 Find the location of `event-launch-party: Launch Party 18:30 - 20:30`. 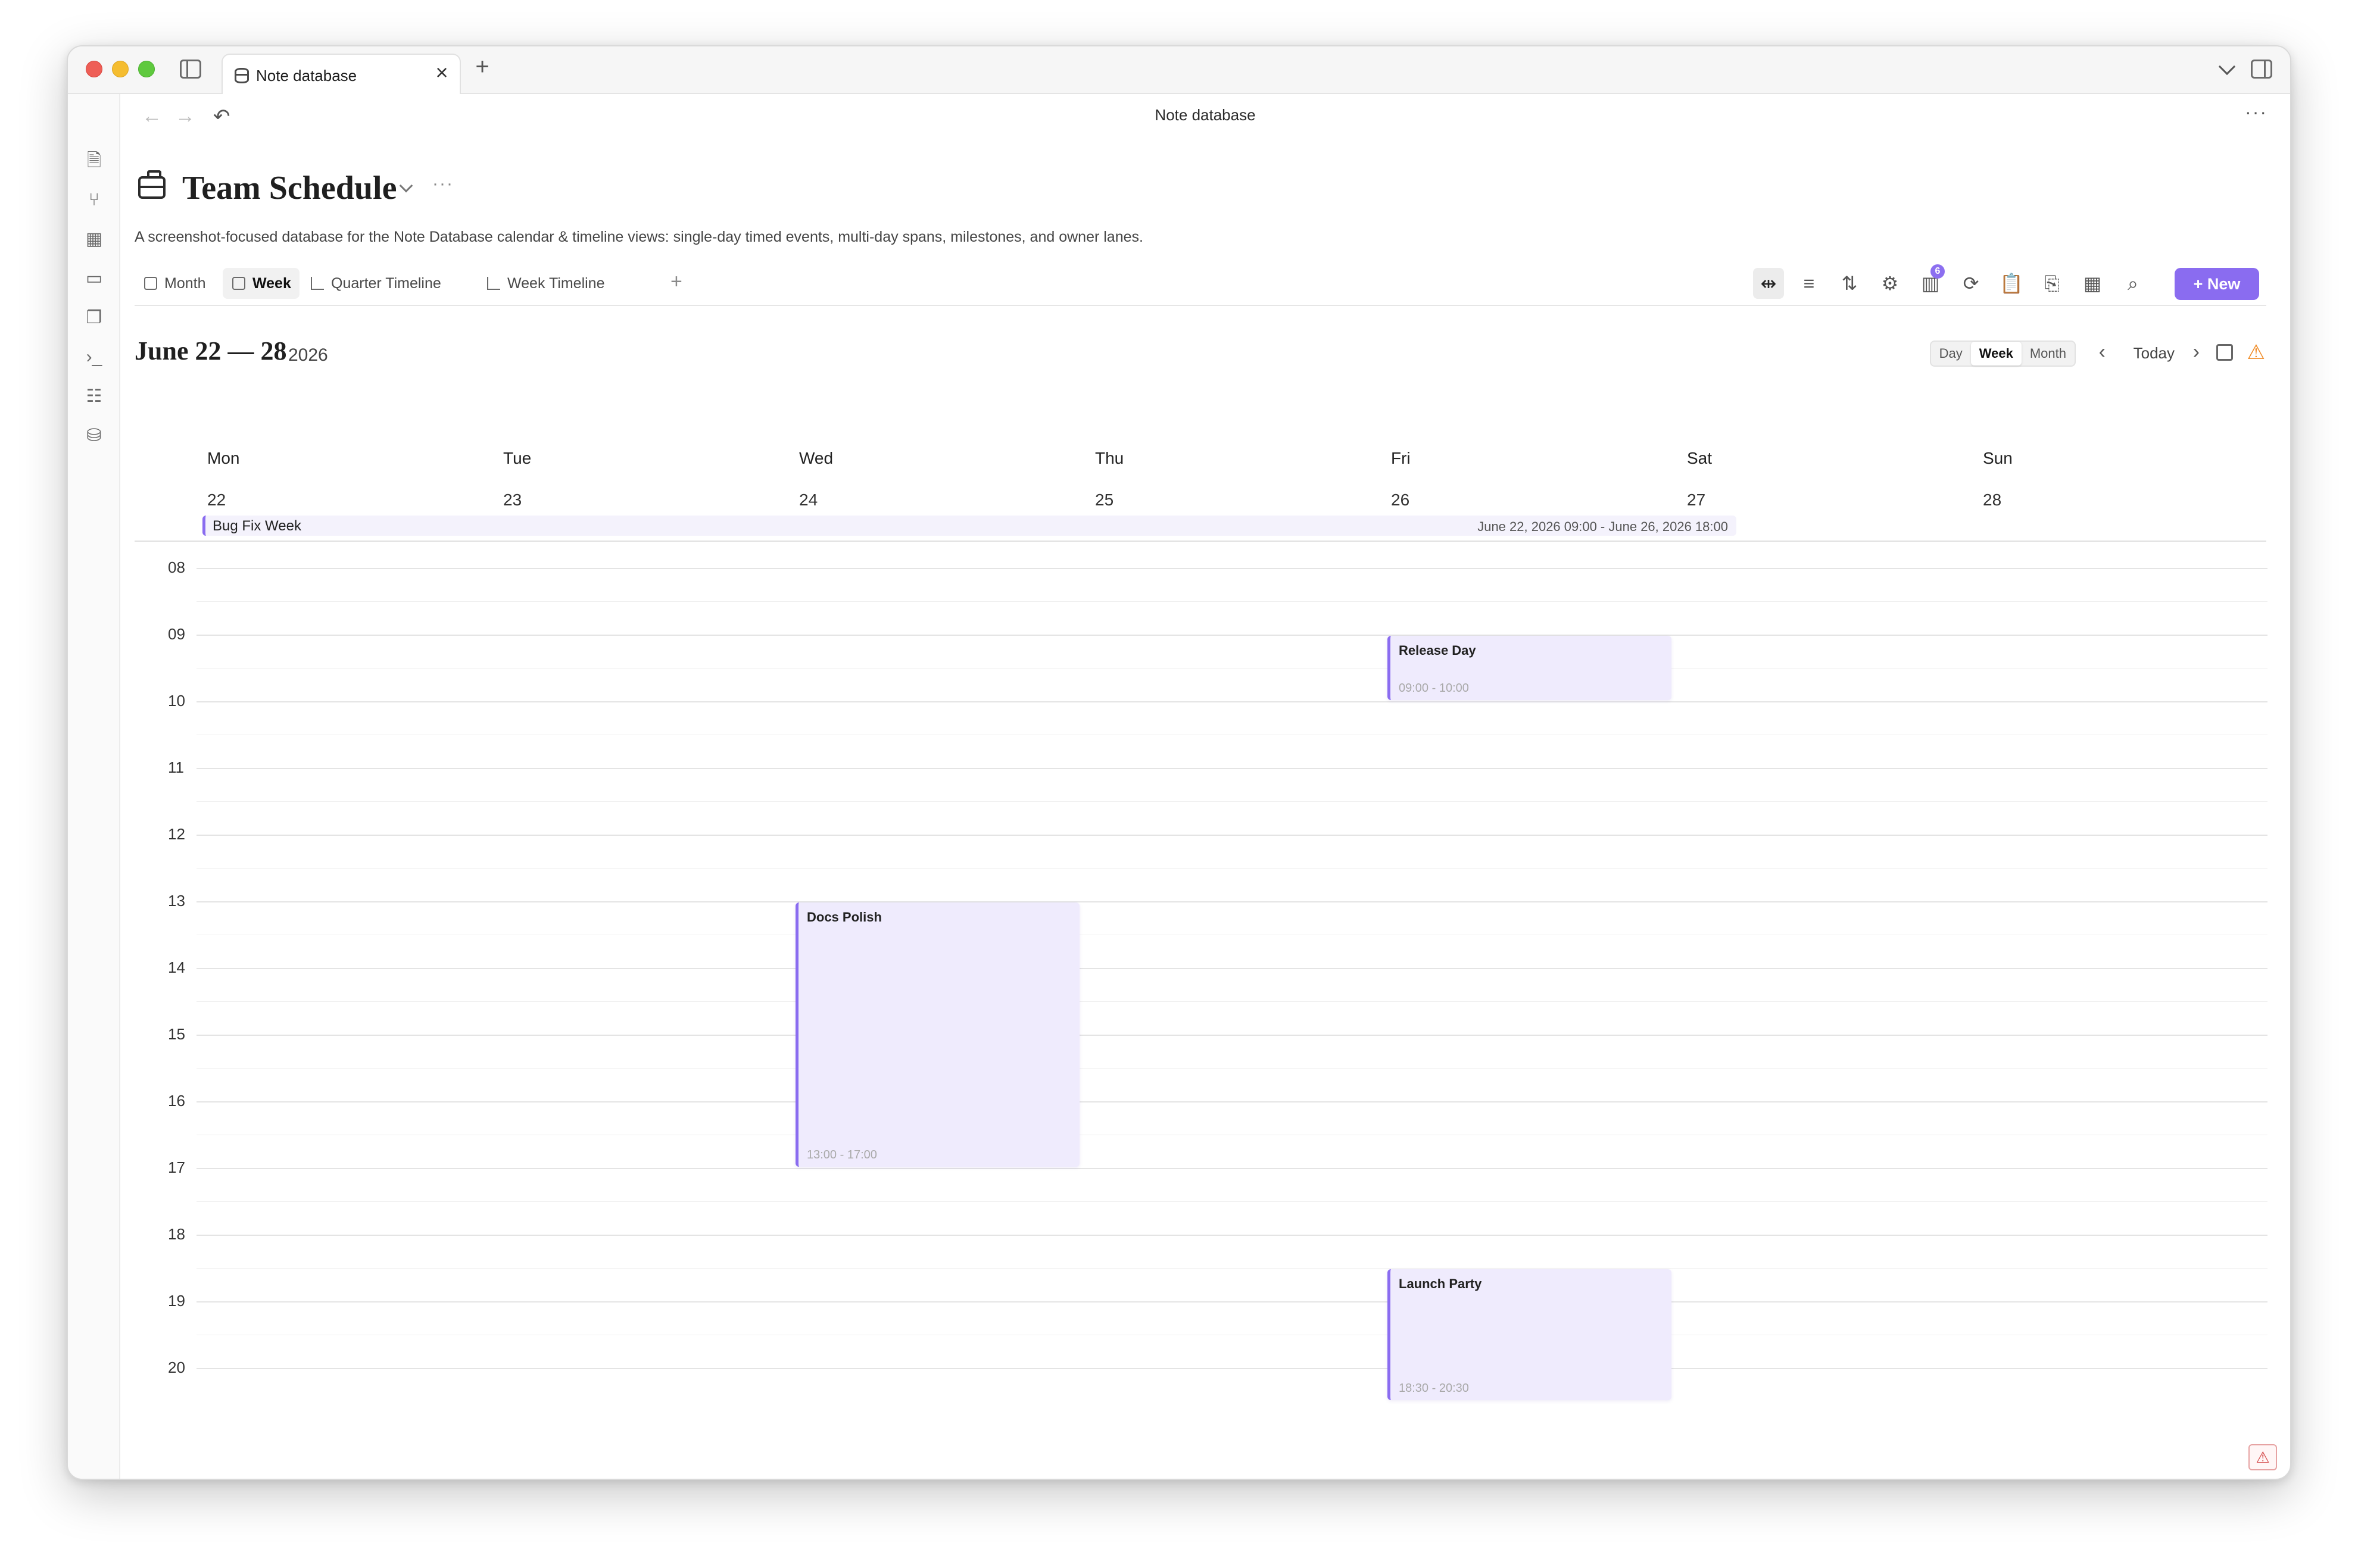

event-launch-party: Launch Party 18:30 - 20:30 is located at coordinates (1529, 1334).